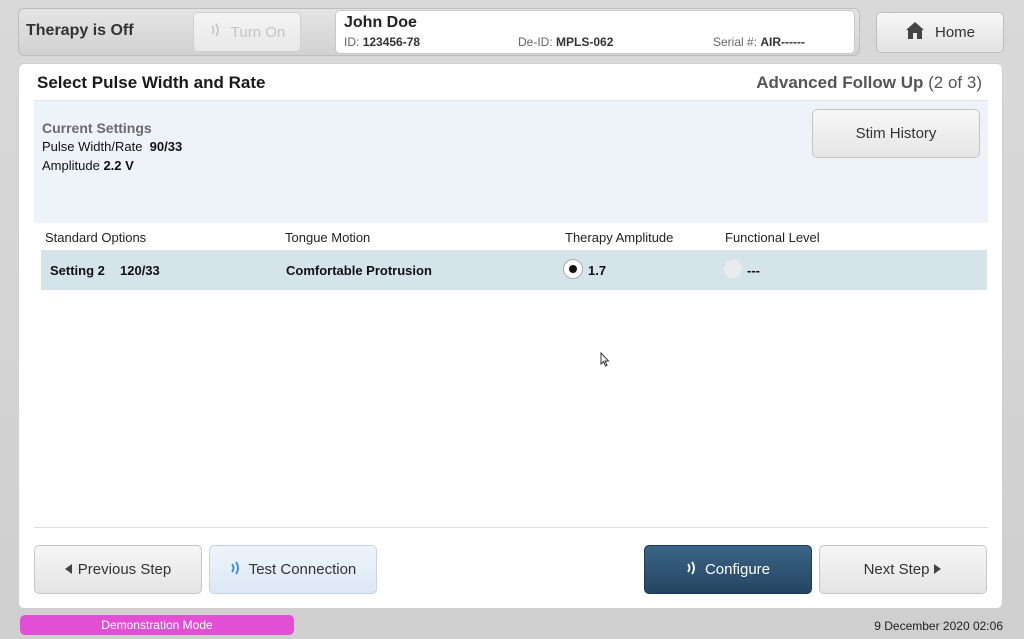  Describe the element at coordinates (938, 569) in the screenshot. I see `triangle-right-icon` at that location.